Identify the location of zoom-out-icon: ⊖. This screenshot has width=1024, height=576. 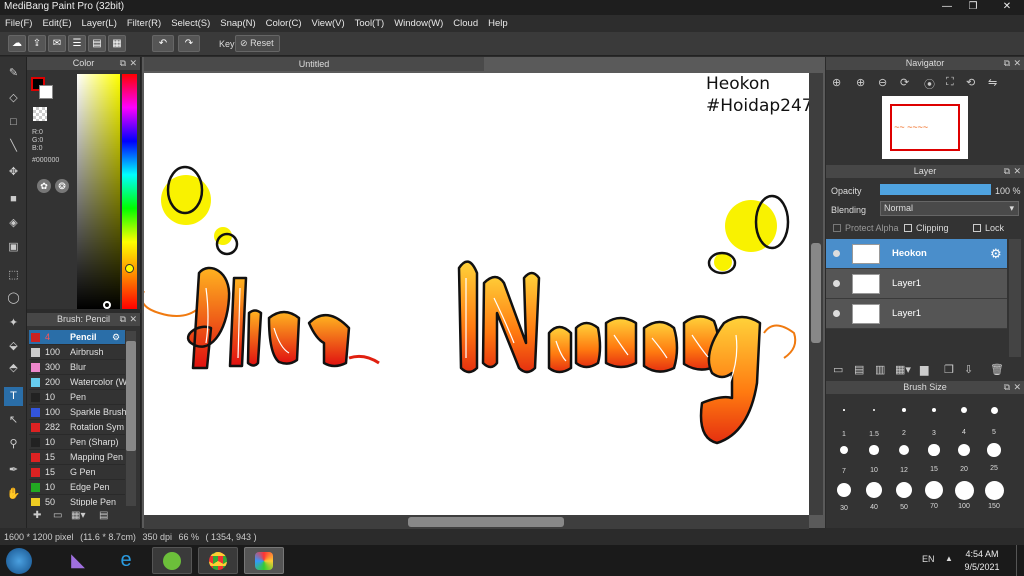
(882, 82).